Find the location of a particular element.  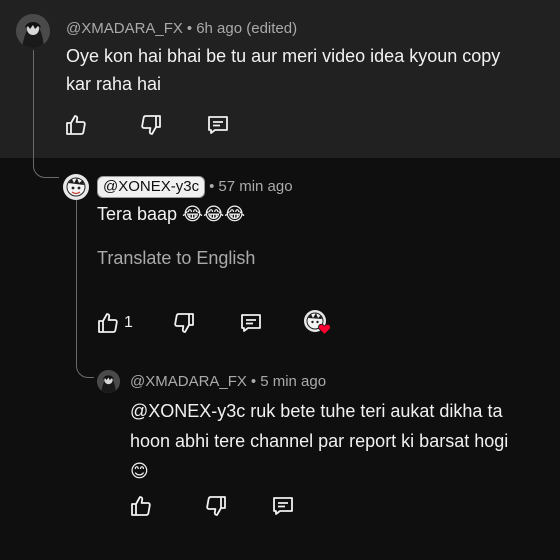

creator-heart-badge is located at coordinates (318, 323).